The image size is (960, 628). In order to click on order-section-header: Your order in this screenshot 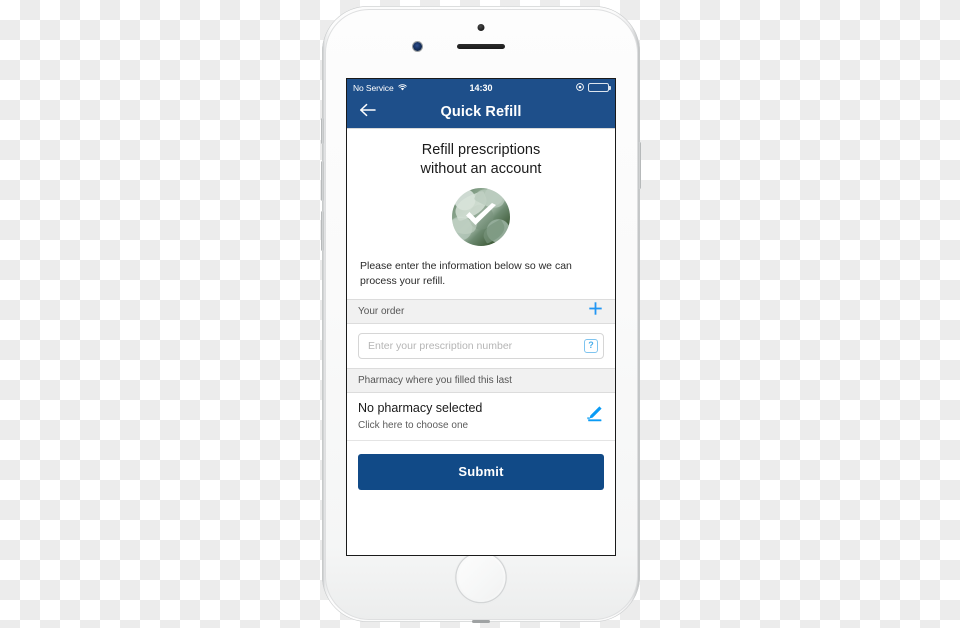, I will do `click(481, 311)`.